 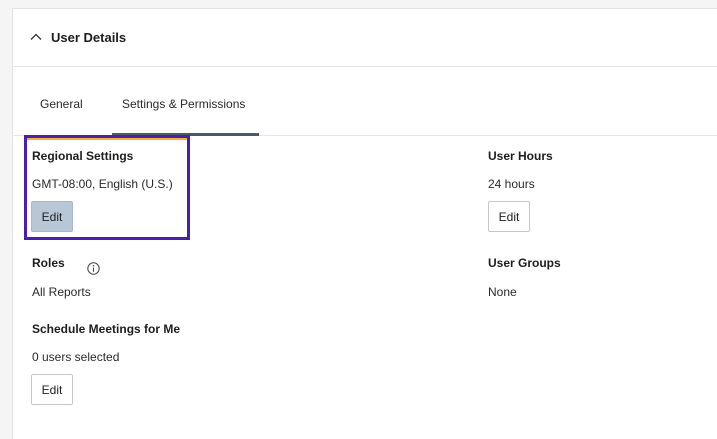 What do you see at coordinates (502, 292) in the screenshot?
I see `user-groups-value: None` at bounding box center [502, 292].